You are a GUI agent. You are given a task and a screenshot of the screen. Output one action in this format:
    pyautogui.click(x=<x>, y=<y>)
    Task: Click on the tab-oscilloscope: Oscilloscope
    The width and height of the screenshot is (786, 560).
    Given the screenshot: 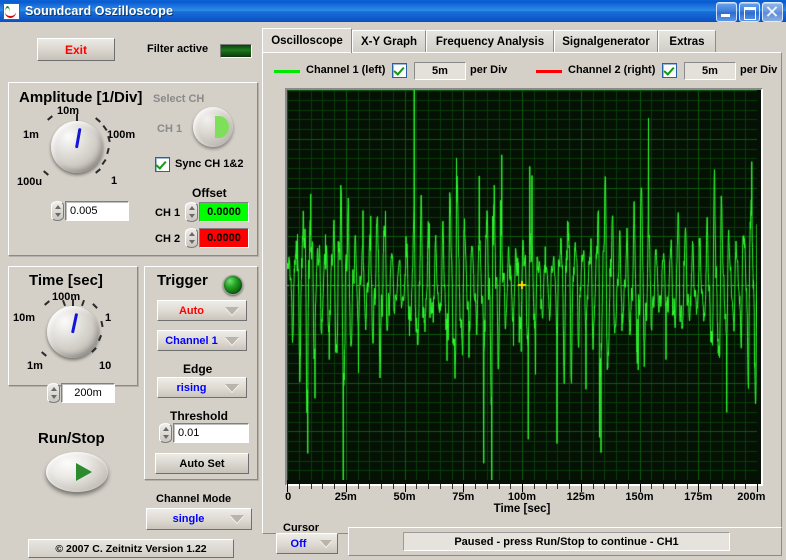 What is the action you would take?
    pyautogui.click(x=307, y=40)
    